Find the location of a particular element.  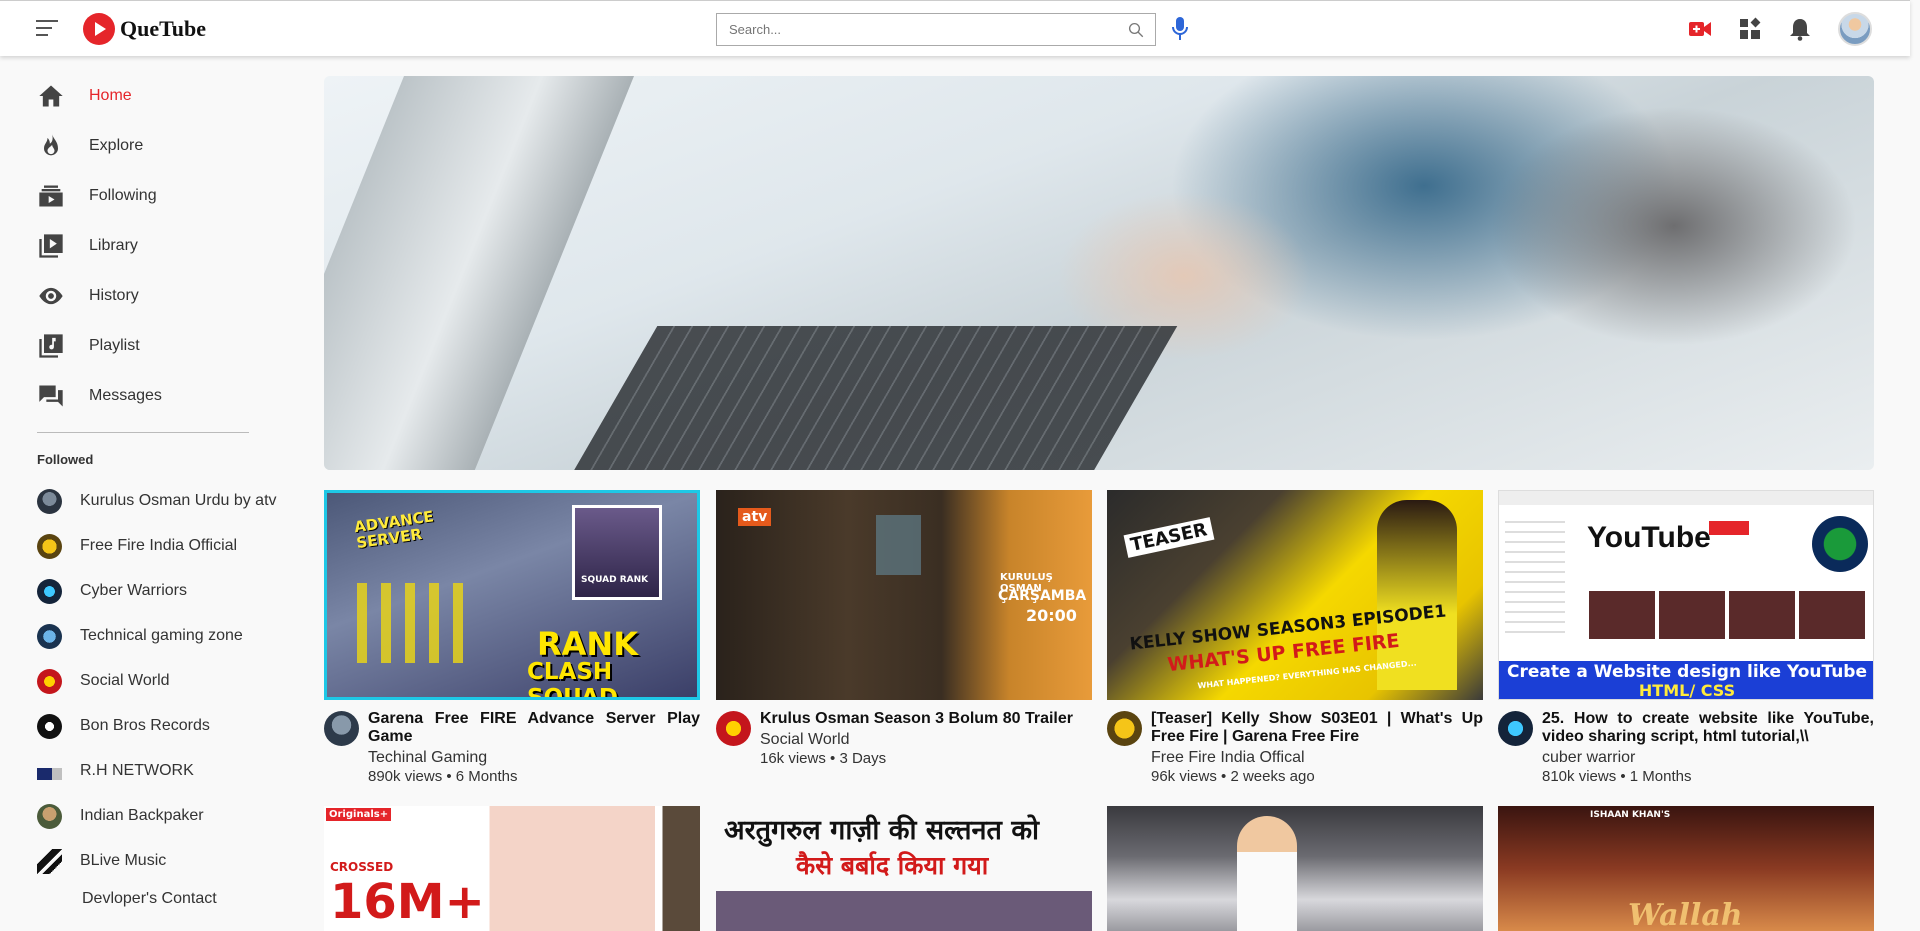

thumb-caption: Create a Website design like YouTube is located at coordinates (1687, 672).